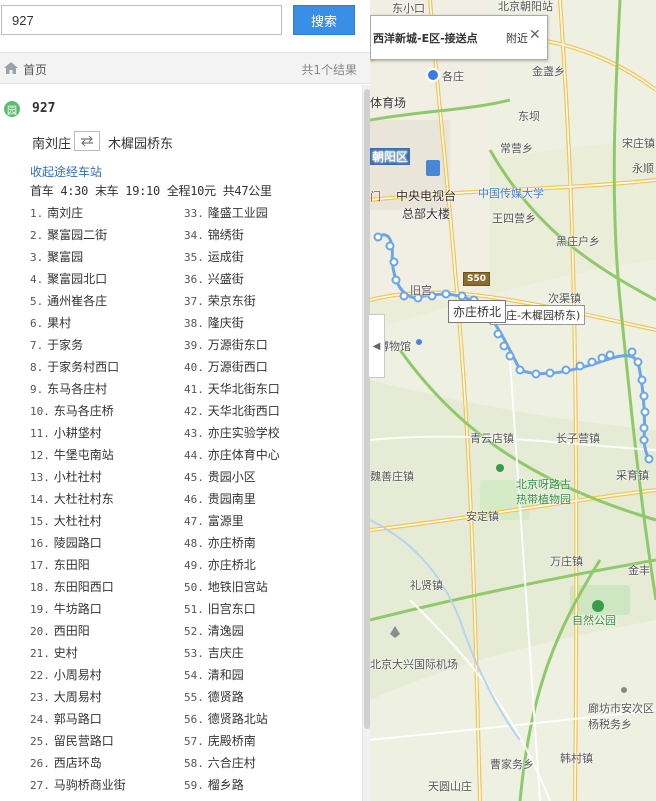 The image size is (656, 801). I want to click on map-label: 魏善庄镇, so click(392, 476).